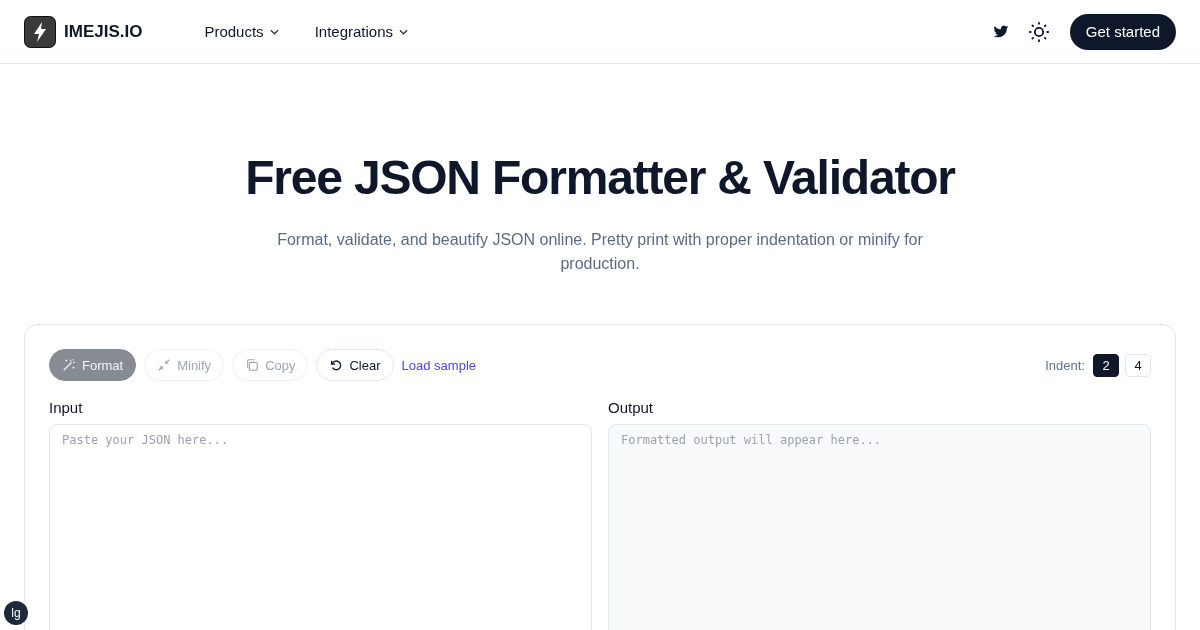  I want to click on toolbar-button: Clear, so click(355, 365).